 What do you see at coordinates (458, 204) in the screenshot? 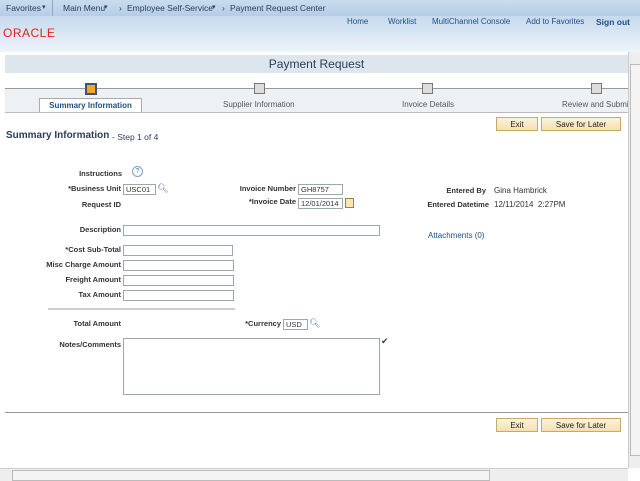
I see `entered-datetime-label: Entered Datetime` at bounding box center [458, 204].